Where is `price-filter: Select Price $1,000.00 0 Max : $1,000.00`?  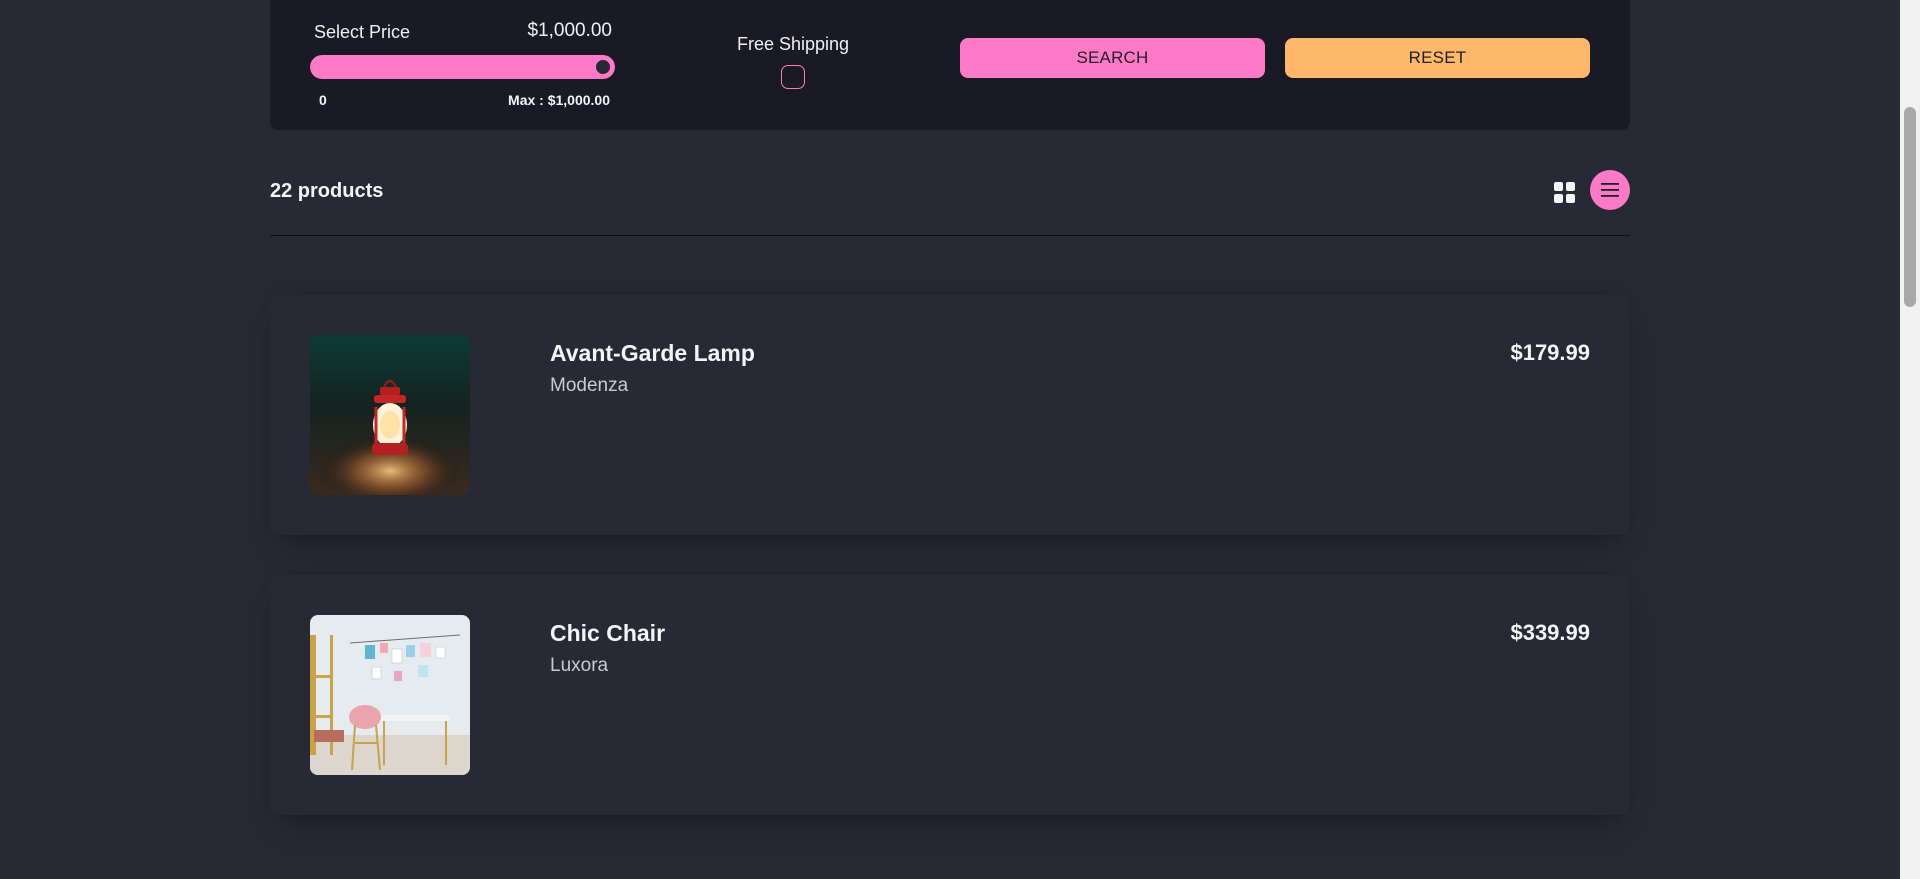
price-filter: Select Price $1,000.00 0 Max : $1,000.00 is located at coordinates (465, 68).